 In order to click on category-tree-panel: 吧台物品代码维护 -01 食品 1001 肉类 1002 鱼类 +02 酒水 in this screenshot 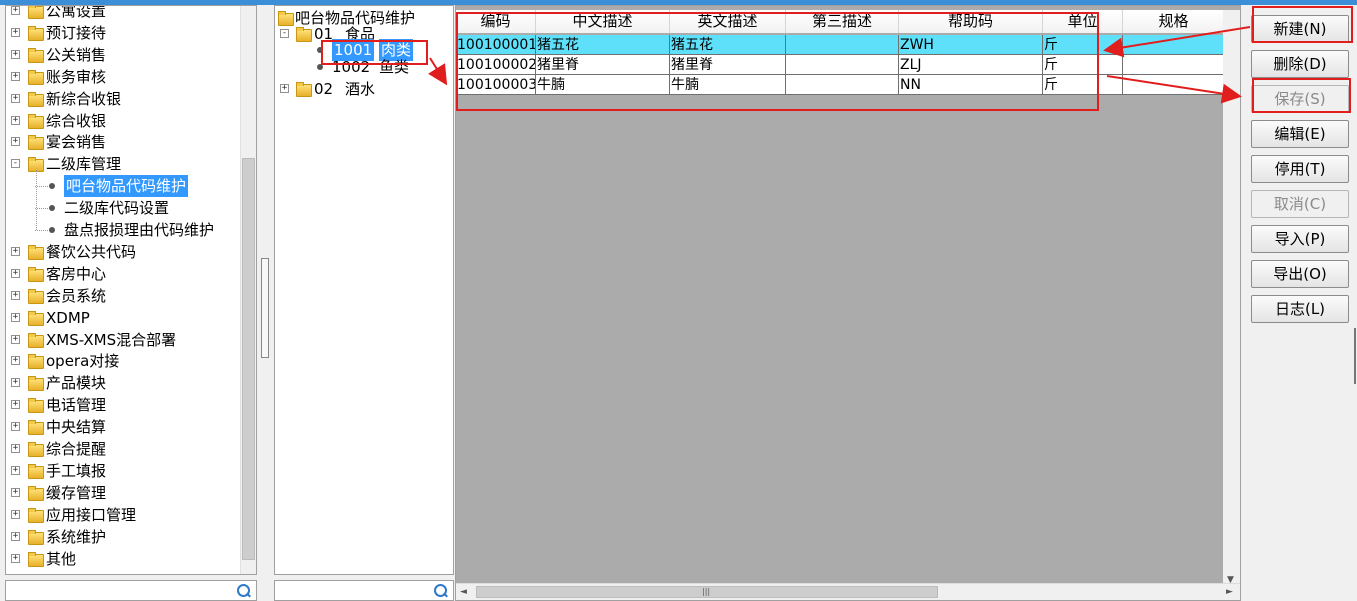, I will do `click(364, 290)`.